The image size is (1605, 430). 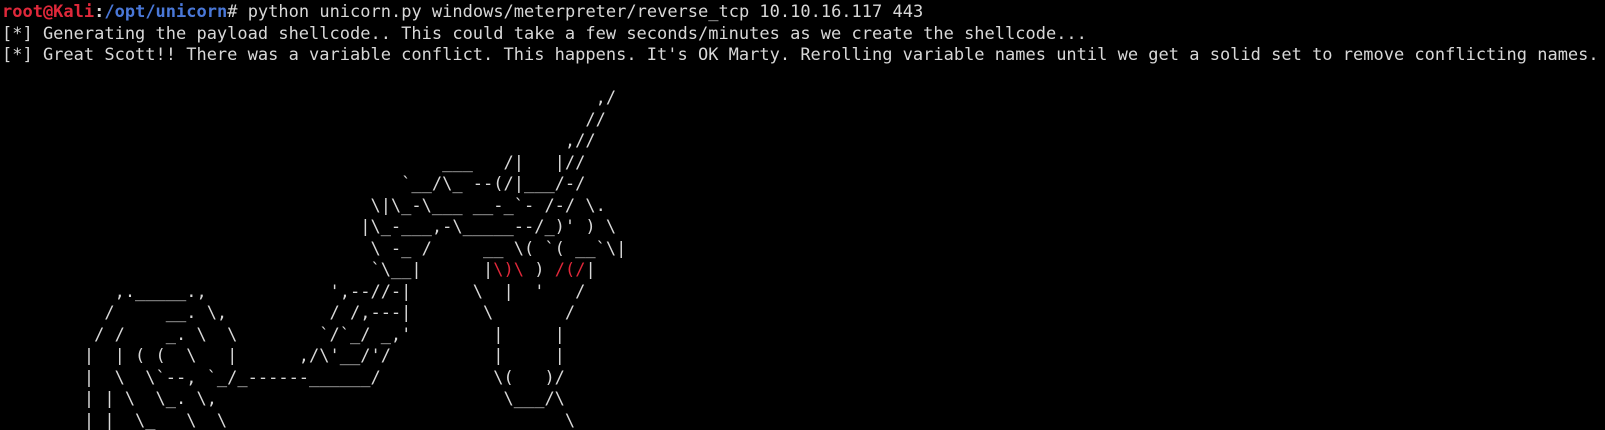 I want to click on ascii-art-line: //, so click(x=304, y=119).